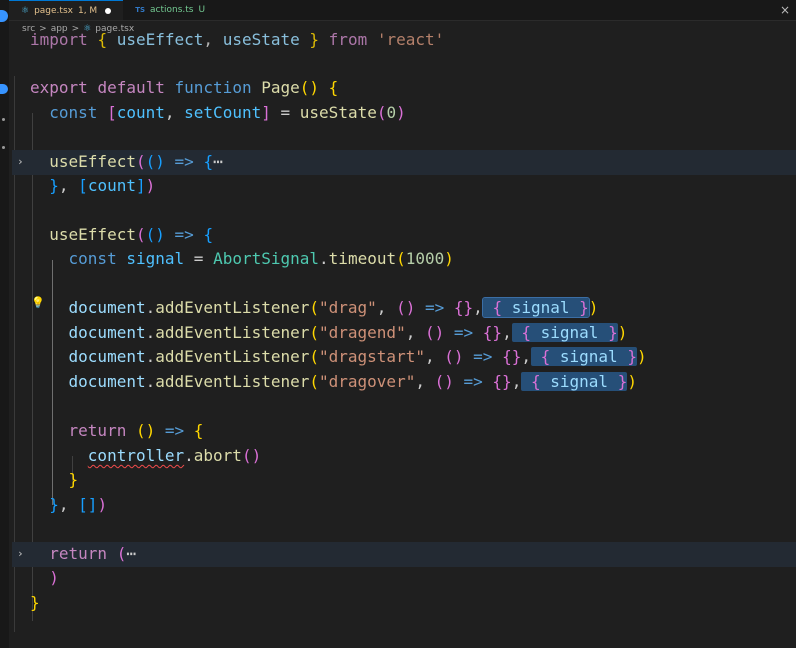 The image size is (796, 648). What do you see at coordinates (266, 112) in the screenshot?
I see `token: ]` at bounding box center [266, 112].